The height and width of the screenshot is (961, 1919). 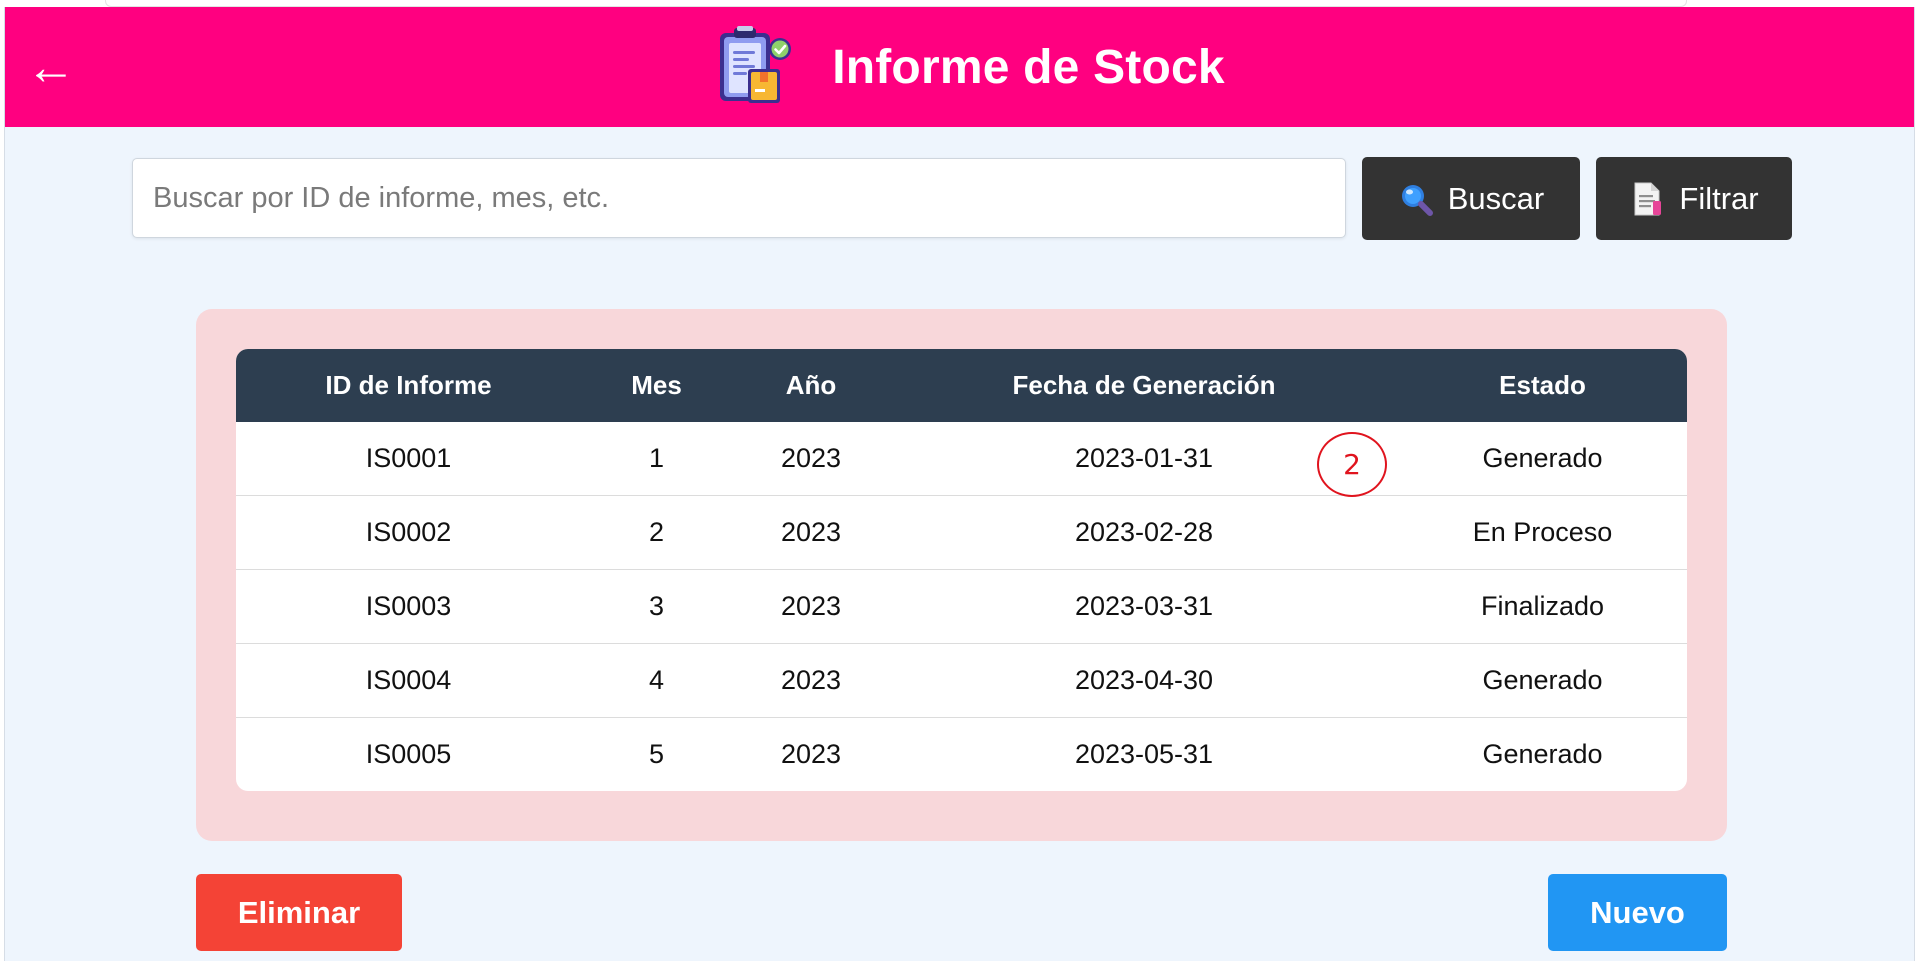 I want to click on cell-date: 2023-02-28, so click(x=1144, y=532).